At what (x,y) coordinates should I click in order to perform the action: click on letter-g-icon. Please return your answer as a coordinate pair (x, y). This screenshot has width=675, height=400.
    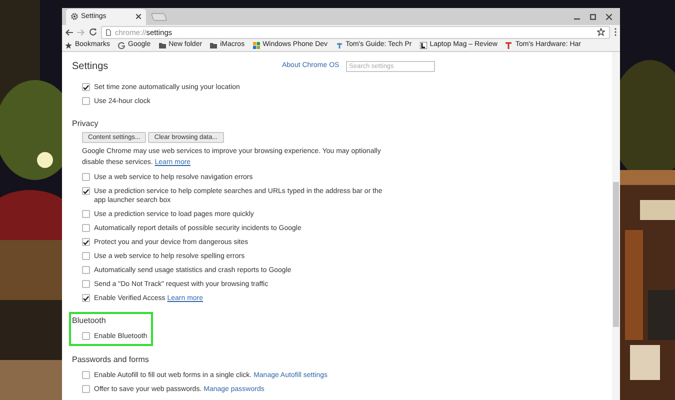
    Looking at the image, I should click on (122, 45).